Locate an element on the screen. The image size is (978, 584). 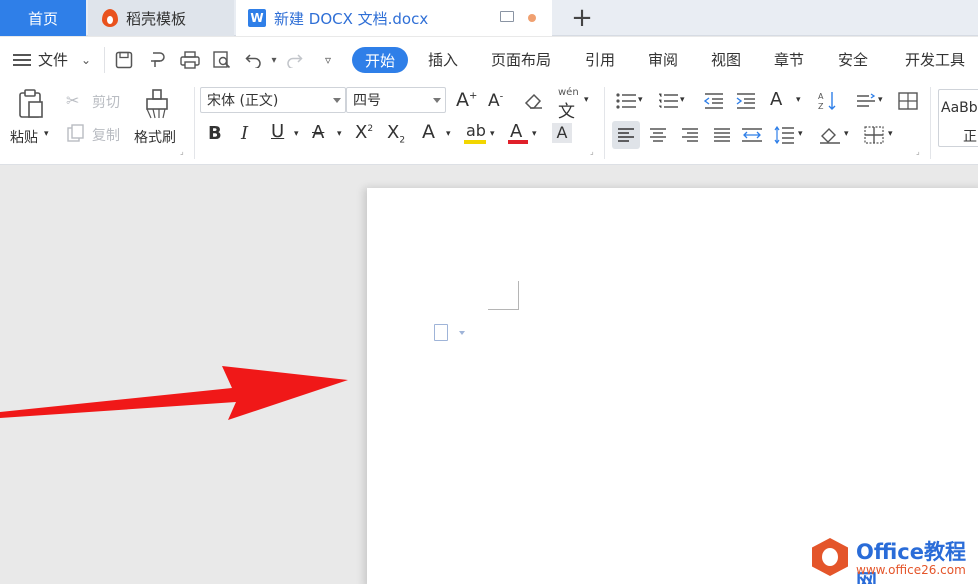
style-sample: AaBb is located at coordinates (959, 108).